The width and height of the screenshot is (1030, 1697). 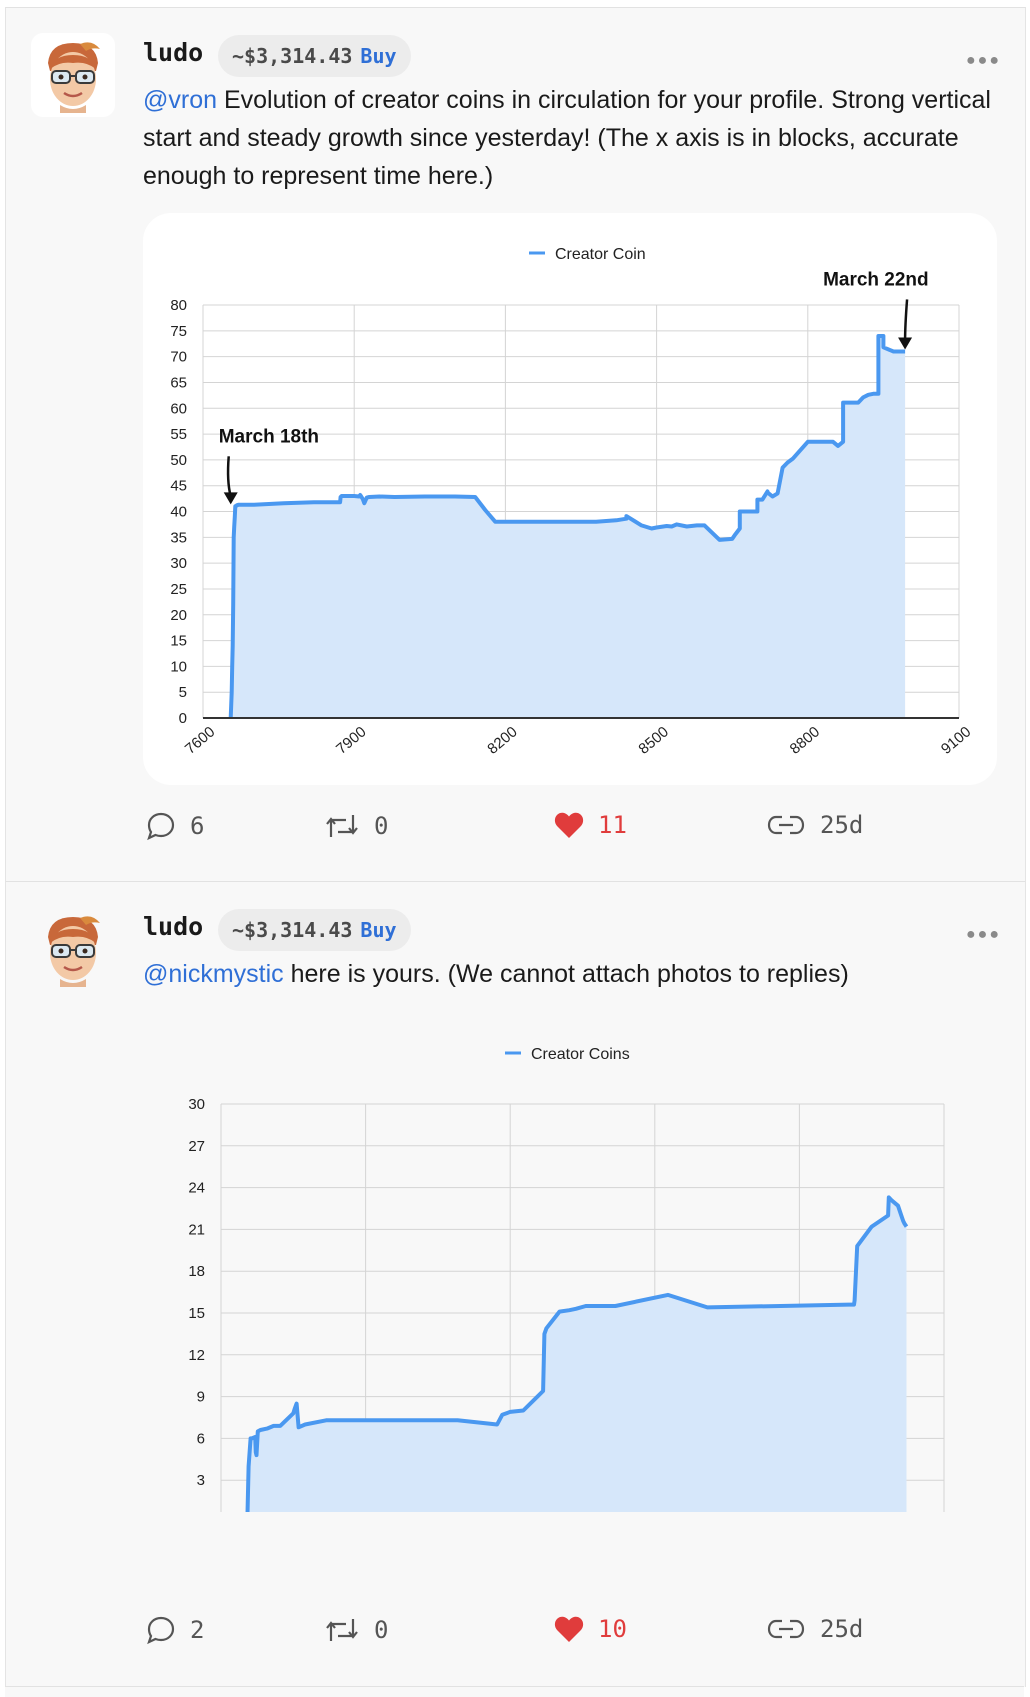 What do you see at coordinates (502, 740) in the screenshot?
I see `x-tick-label: 8200` at bounding box center [502, 740].